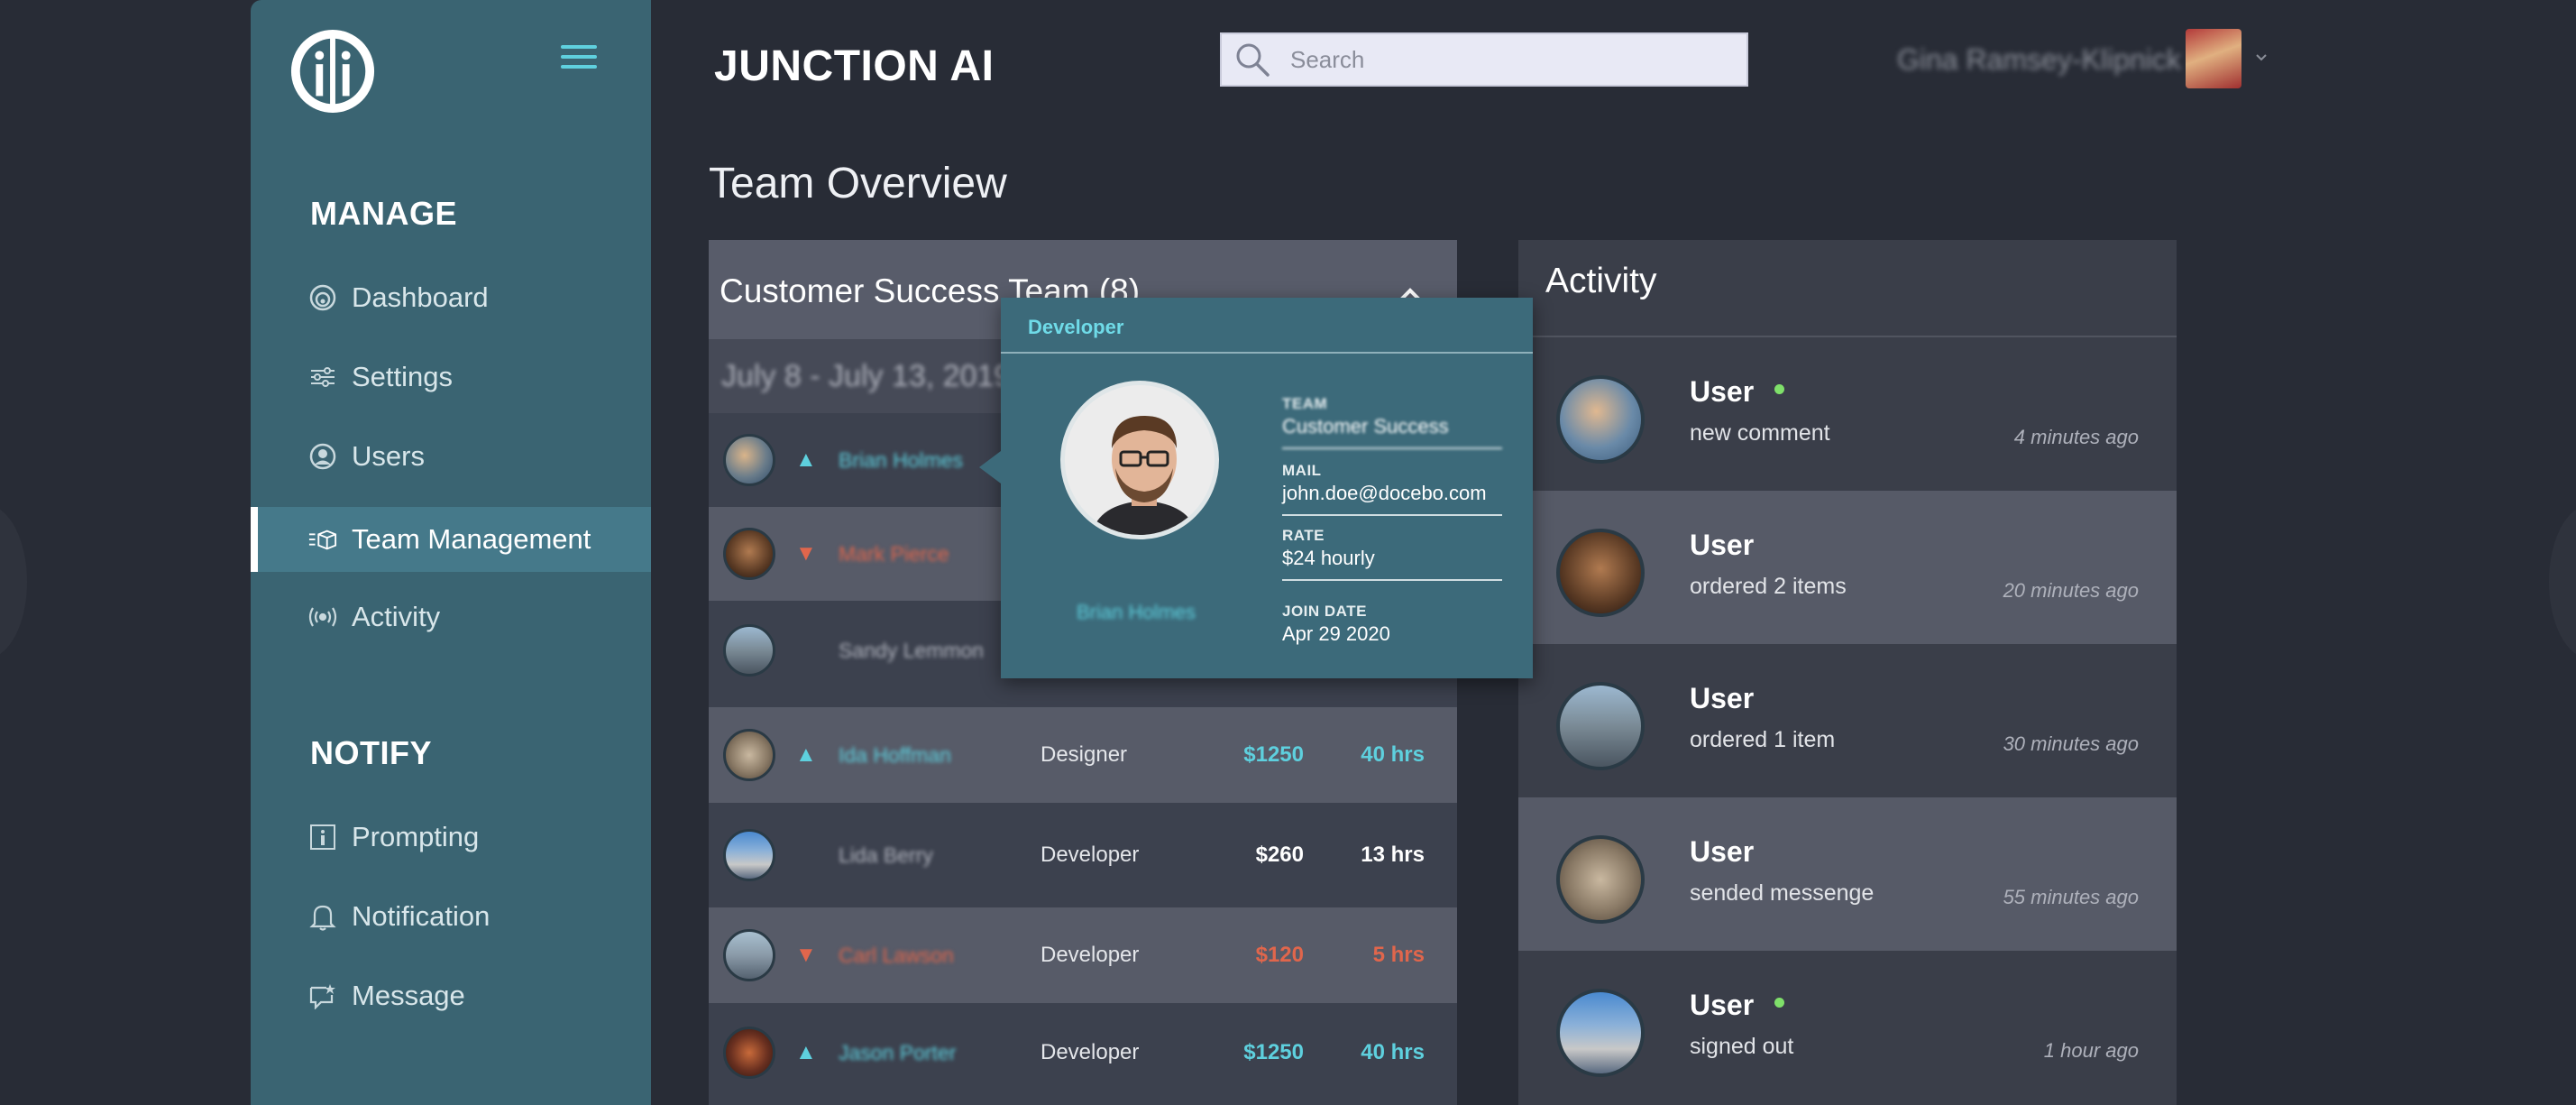 The height and width of the screenshot is (1105, 2576). Describe the element at coordinates (1267, 353) in the screenshot. I see `popover-divider` at that location.